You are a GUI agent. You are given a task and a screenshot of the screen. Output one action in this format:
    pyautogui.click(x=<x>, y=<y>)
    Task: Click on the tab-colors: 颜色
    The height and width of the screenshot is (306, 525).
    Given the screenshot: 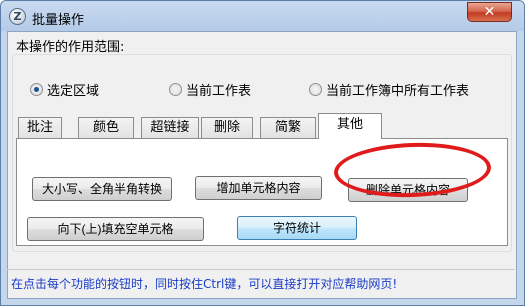 What is the action you would take?
    pyautogui.click(x=106, y=127)
    